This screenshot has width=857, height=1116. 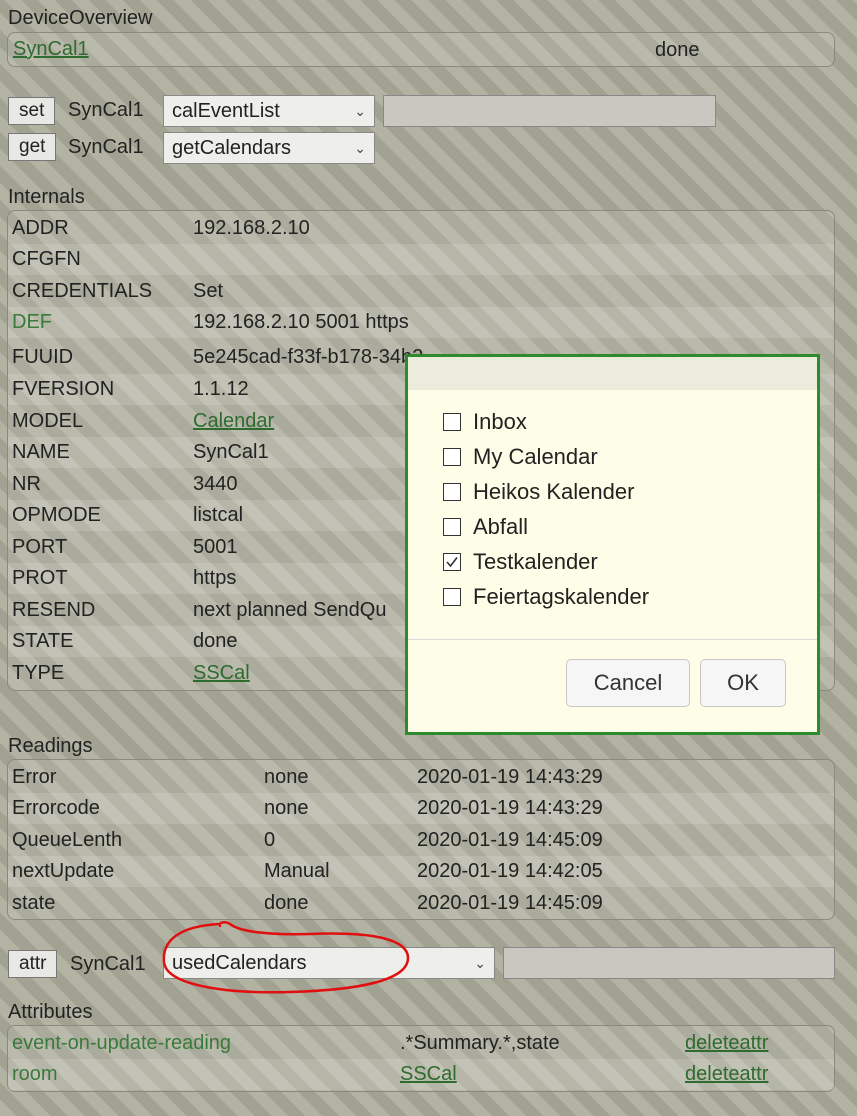 What do you see at coordinates (40, 578) in the screenshot?
I see `internals-key: PROT` at bounding box center [40, 578].